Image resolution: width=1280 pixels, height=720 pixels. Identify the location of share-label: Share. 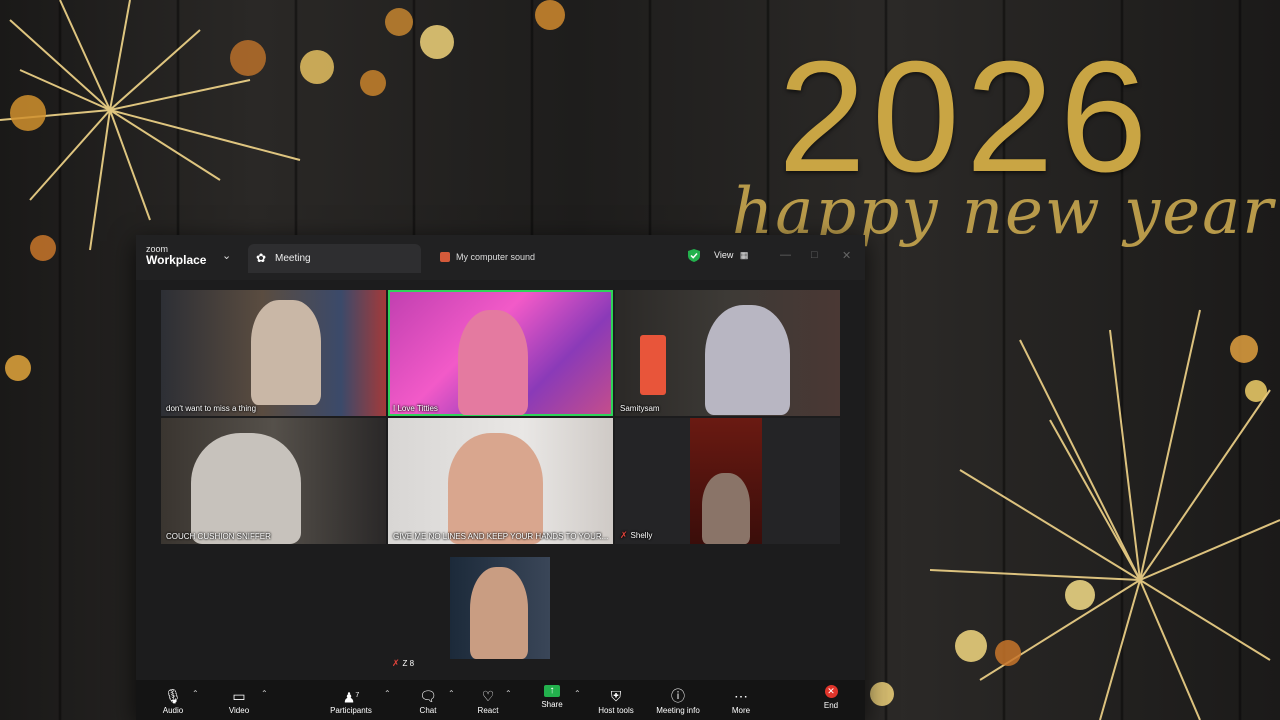
(552, 704).